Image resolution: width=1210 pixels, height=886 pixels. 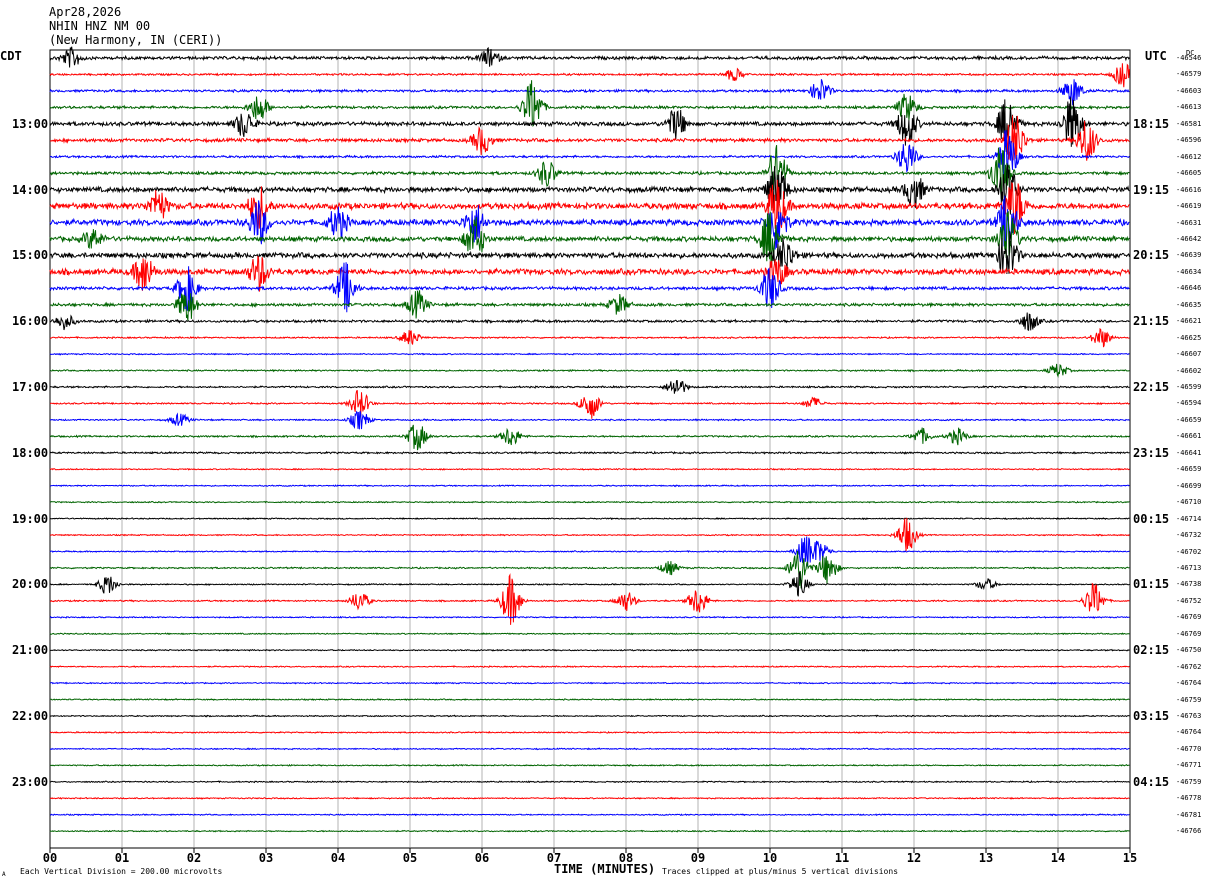 What do you see at coordinates (605, 869) in the screenshot?
I see `x-axis-title: TIME (MINUTES)` at bounding box center [605, 869].